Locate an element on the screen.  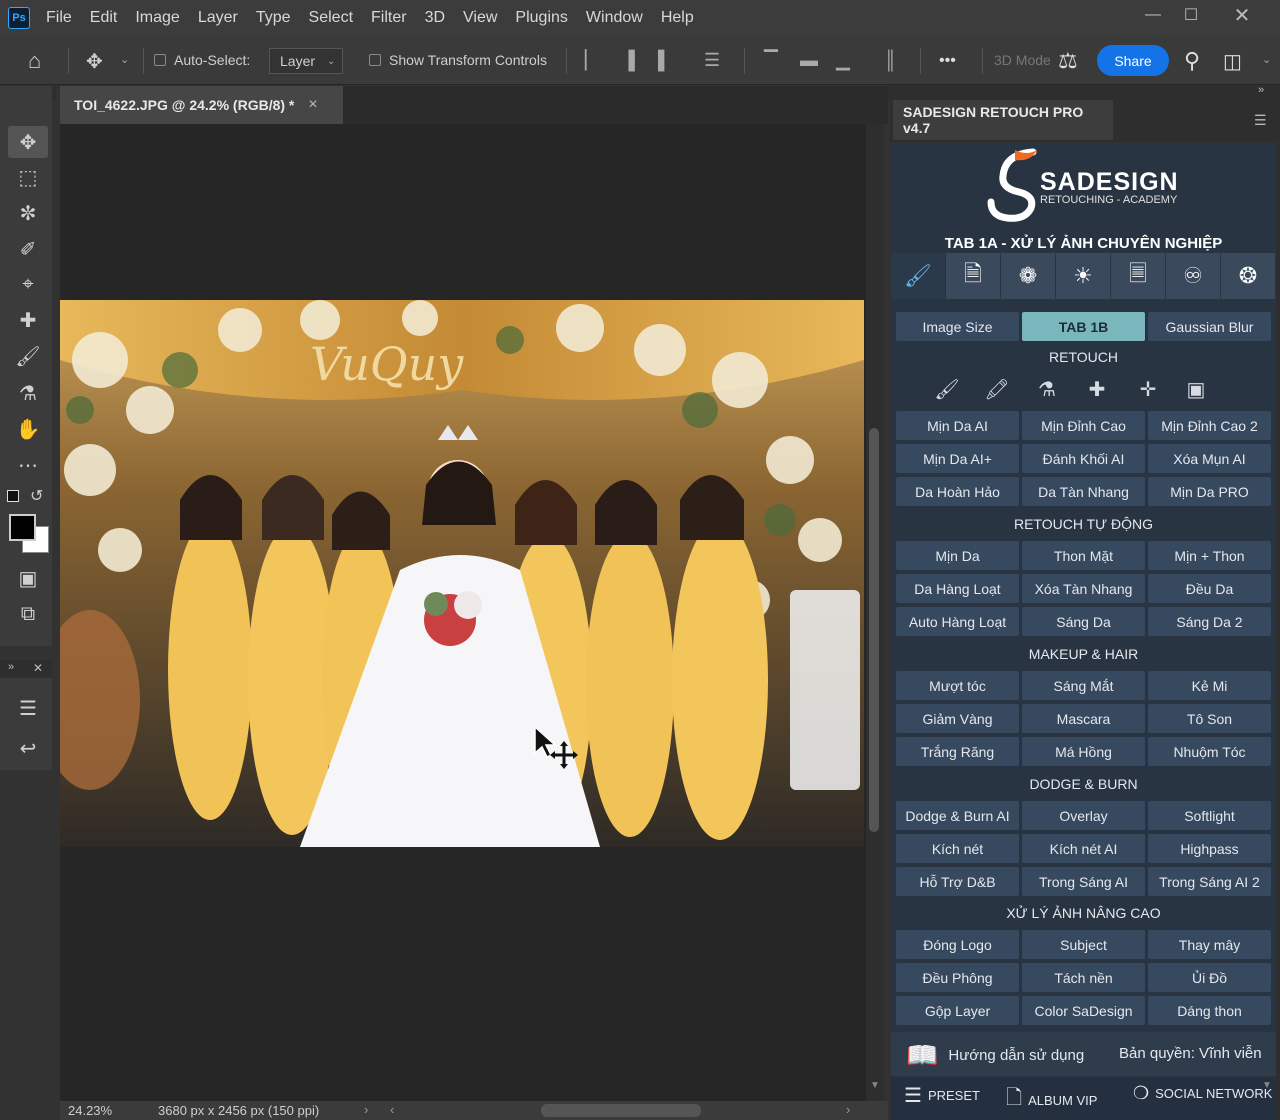
dodge-burn-button: Dodge & Burn AI is located at coordinates (957, 815).